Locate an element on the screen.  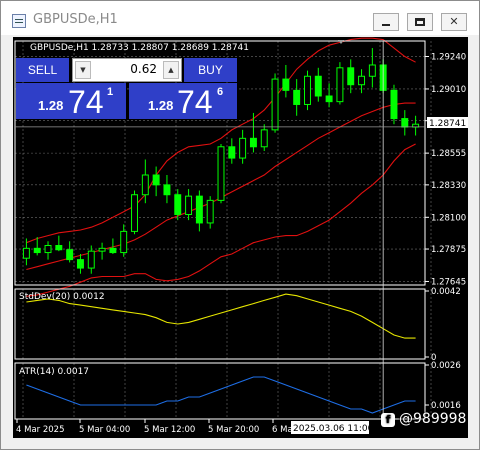
current-price-label: 1.28741 is located at coordinates (447, 124).